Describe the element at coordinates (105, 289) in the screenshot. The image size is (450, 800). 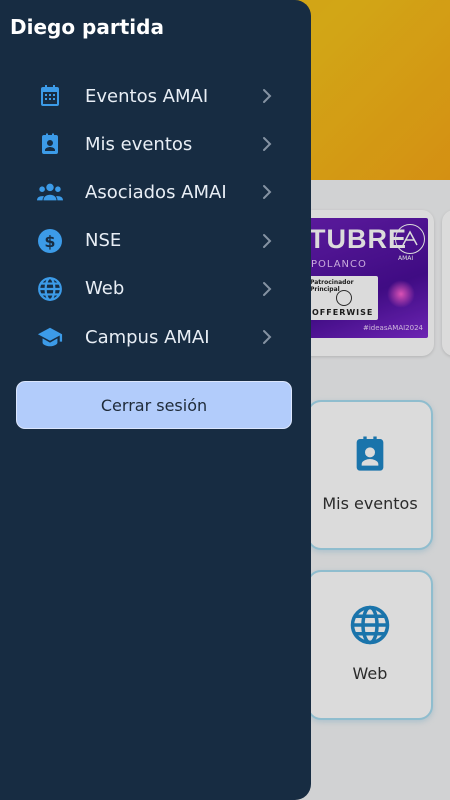
I see `menu-item-label: Web` at that location.